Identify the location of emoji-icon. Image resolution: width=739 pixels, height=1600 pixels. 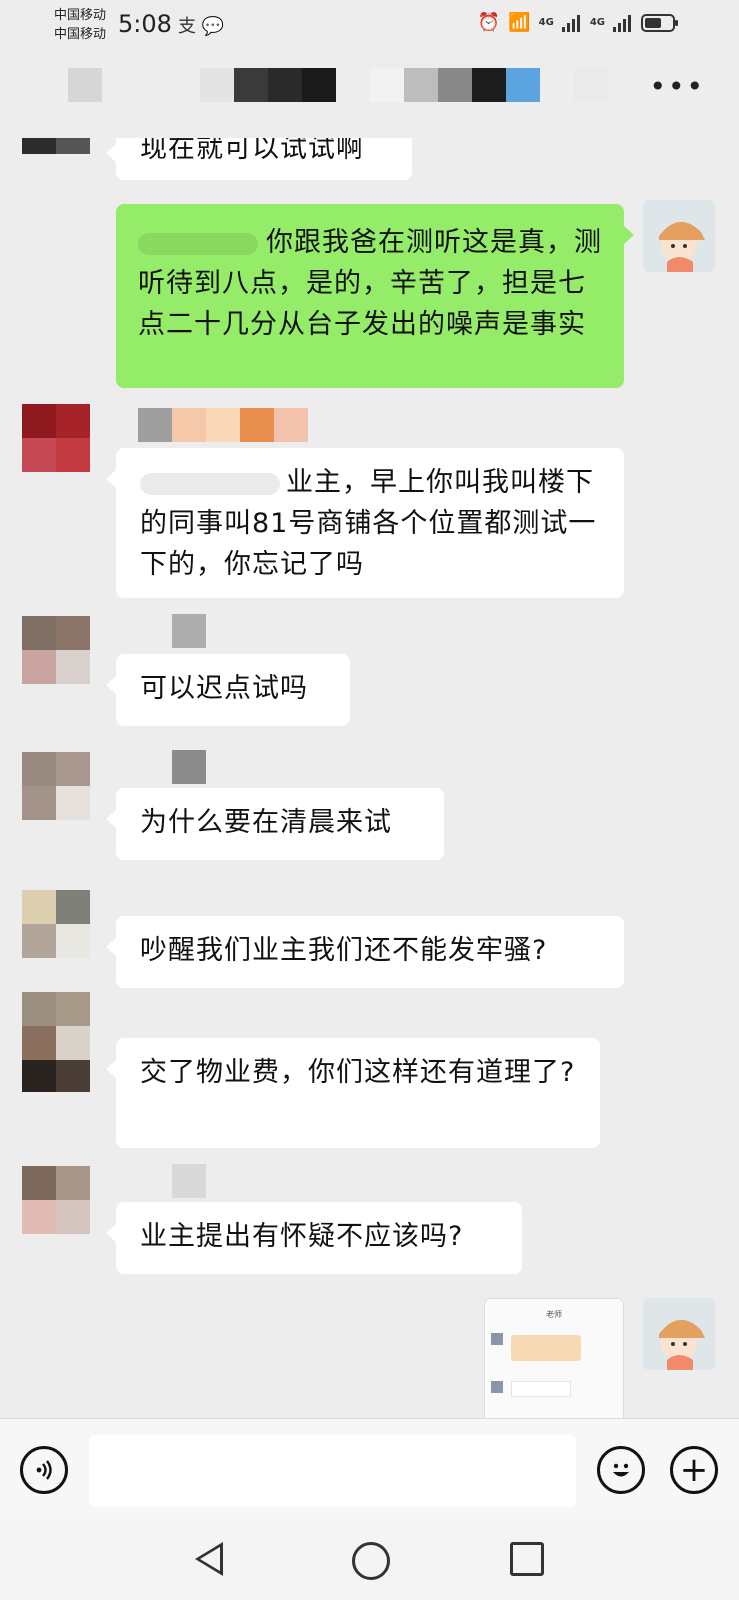
(621, 1470).